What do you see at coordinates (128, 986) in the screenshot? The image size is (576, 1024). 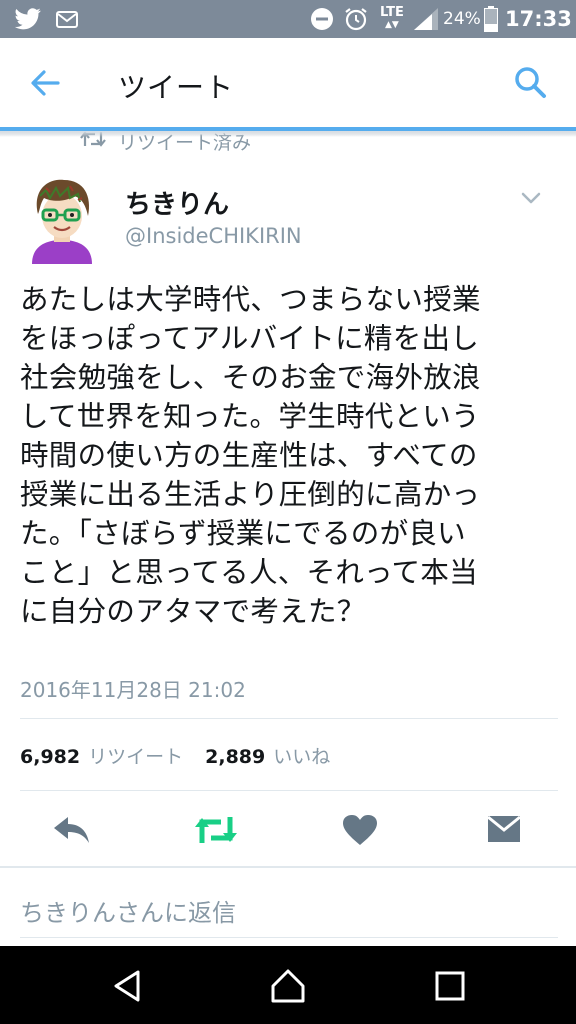 I see `back-triangle-icon` at bounding box center [128, 986].